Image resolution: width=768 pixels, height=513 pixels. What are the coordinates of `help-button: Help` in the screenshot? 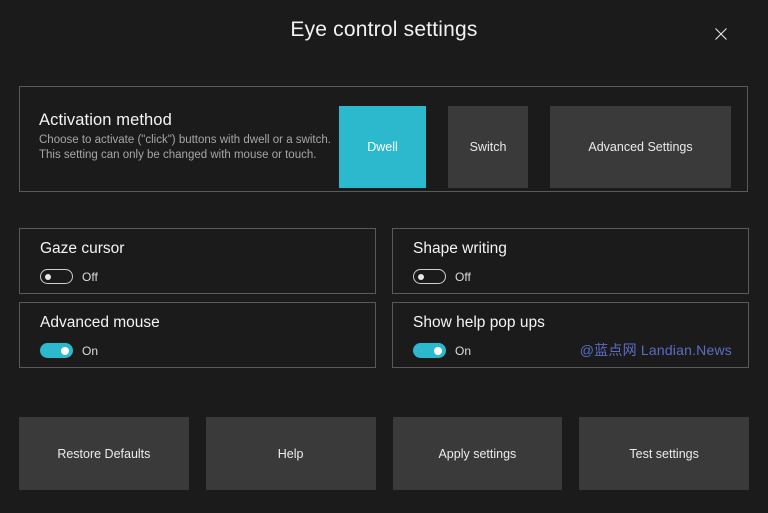 It's located at (290, 453).